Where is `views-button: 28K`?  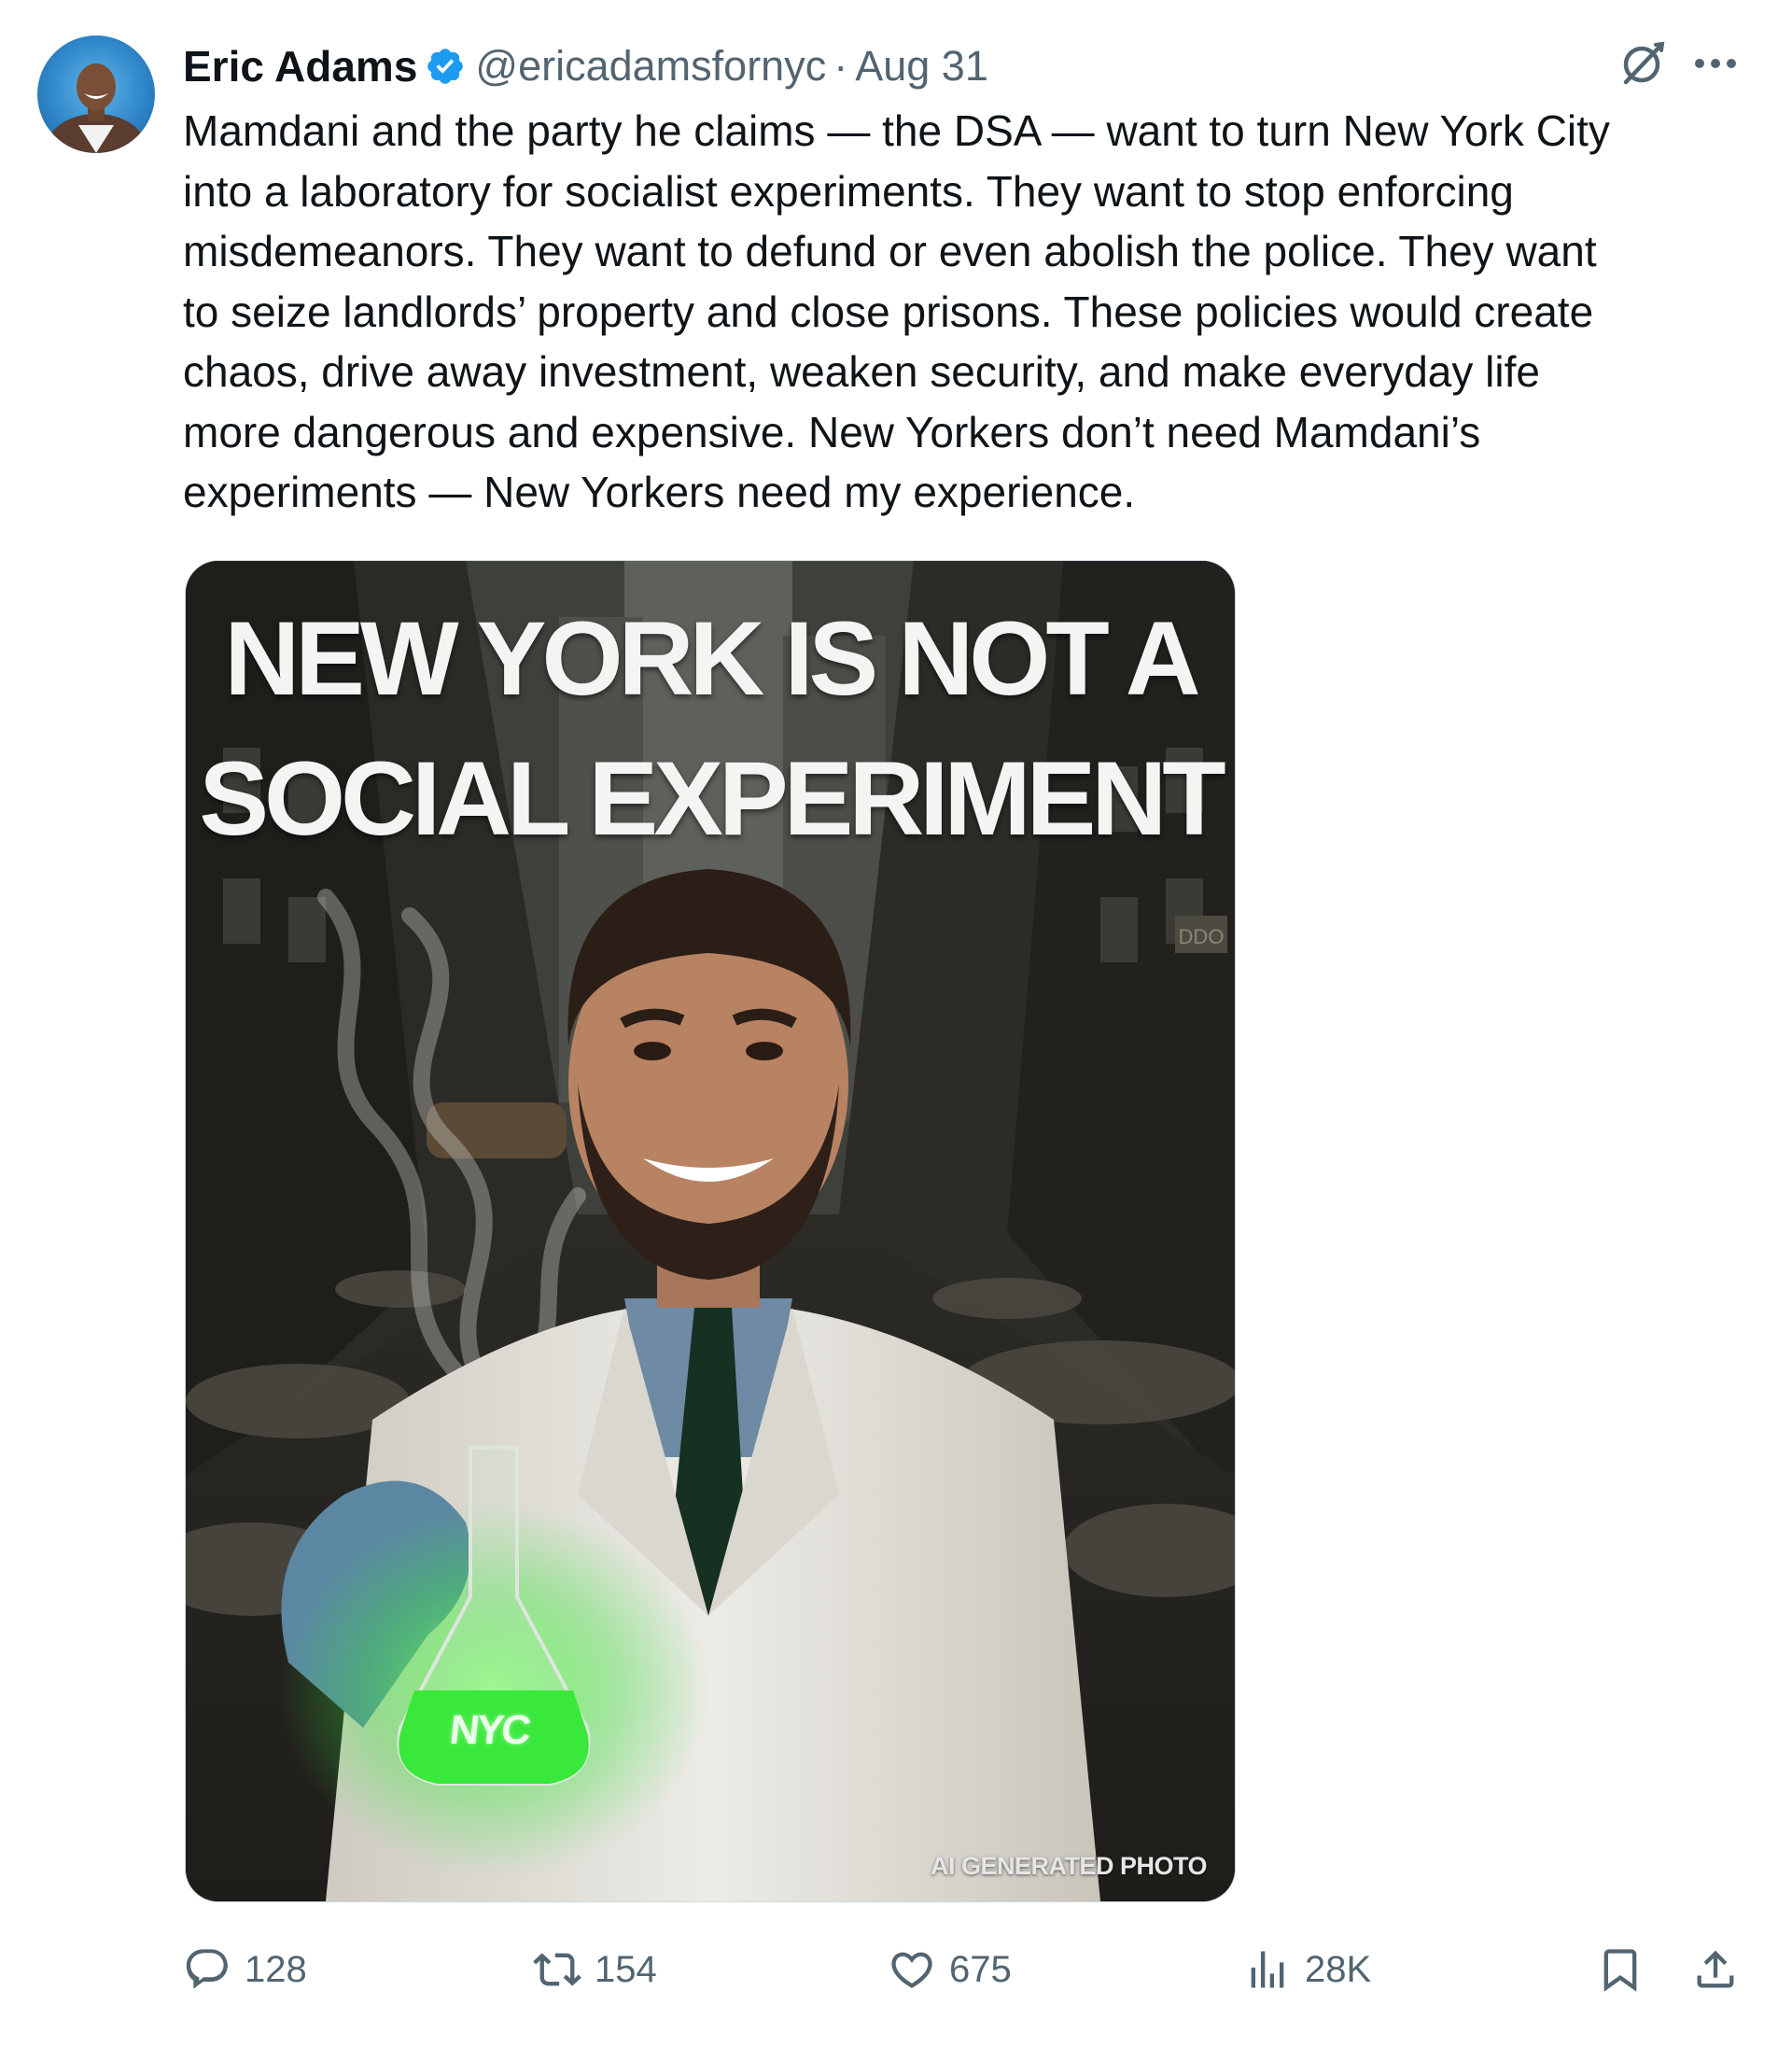 views-button: 28K is located at coordinates (1307, 1970).